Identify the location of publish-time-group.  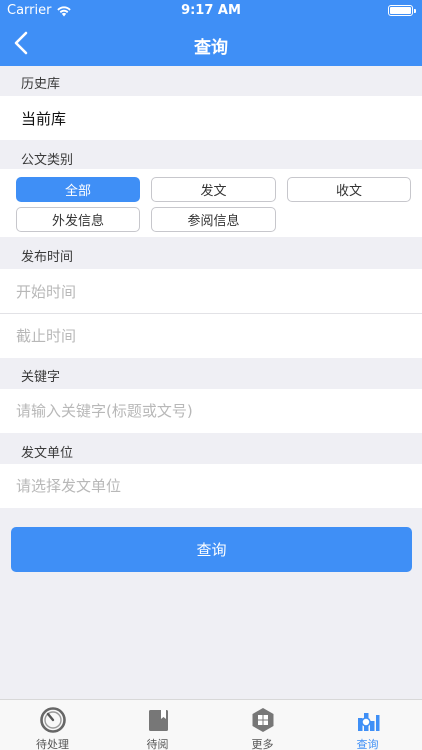
(211, 313).